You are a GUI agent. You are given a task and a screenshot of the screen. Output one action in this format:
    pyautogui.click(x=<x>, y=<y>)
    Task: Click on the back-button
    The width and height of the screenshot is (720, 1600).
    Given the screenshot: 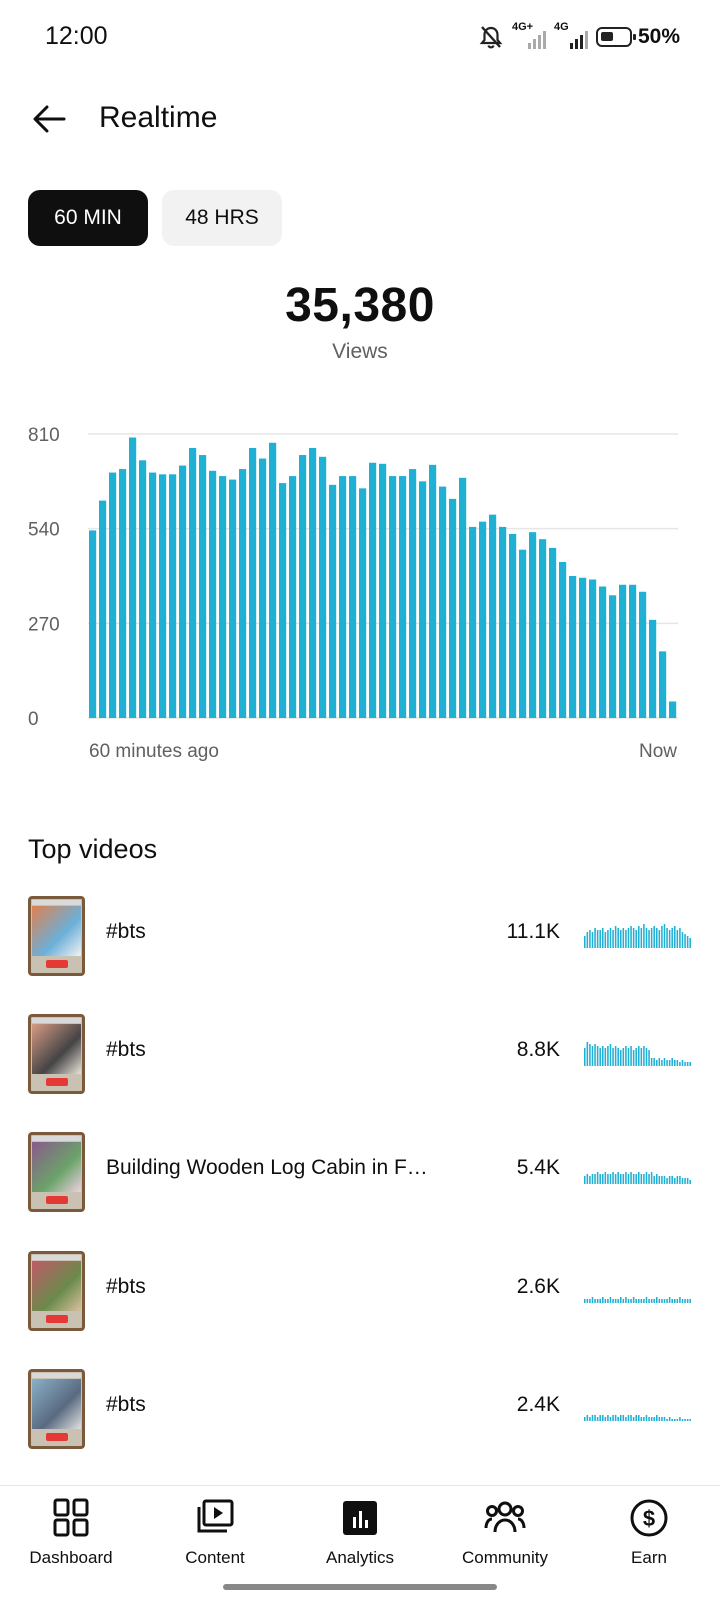 What is the action you would take?
    pyautogui.click(x=49, y=119)
    